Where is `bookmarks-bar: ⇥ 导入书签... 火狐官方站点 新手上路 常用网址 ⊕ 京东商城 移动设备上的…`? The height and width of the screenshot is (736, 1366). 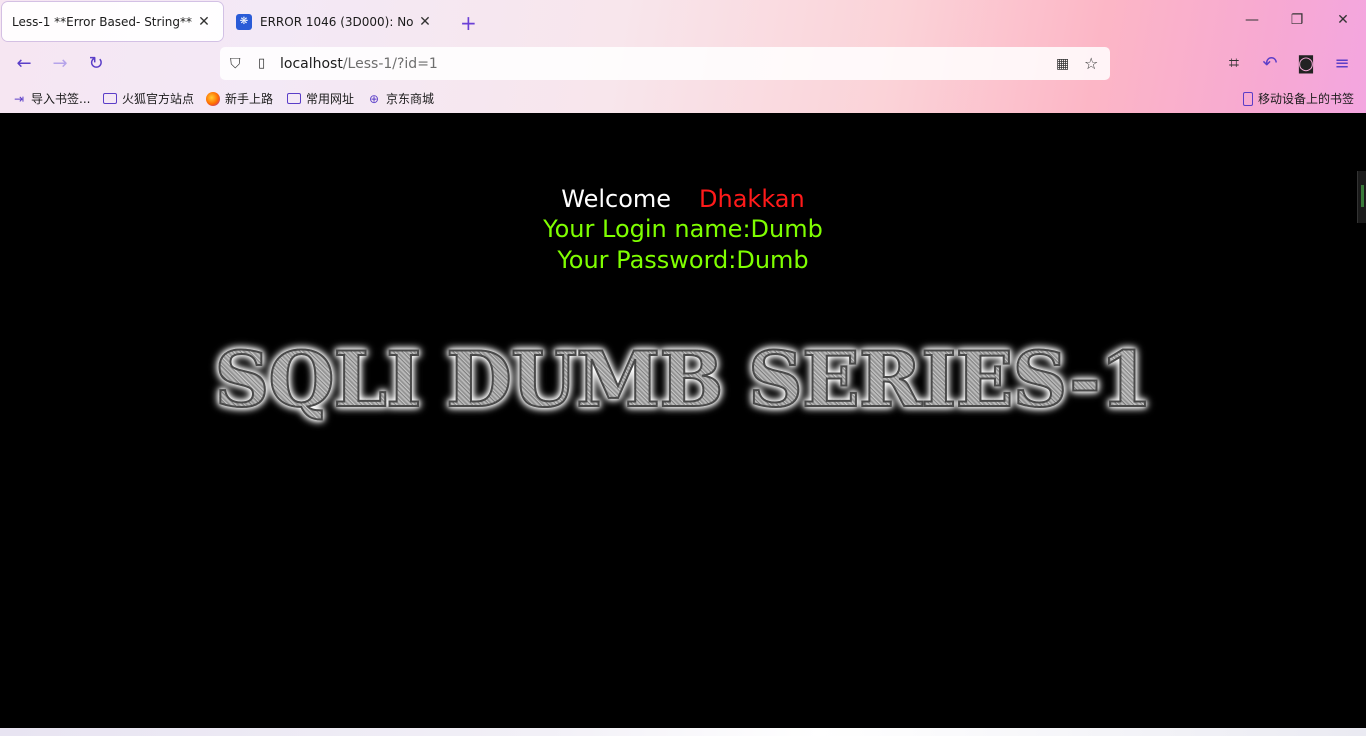
bookmarks-bar: ⇥ 导入书签... 火狐官方站点 新手上路 常用网址 ⊕ 京东商城 移动设备上的… is located at coordinates (683, 99).